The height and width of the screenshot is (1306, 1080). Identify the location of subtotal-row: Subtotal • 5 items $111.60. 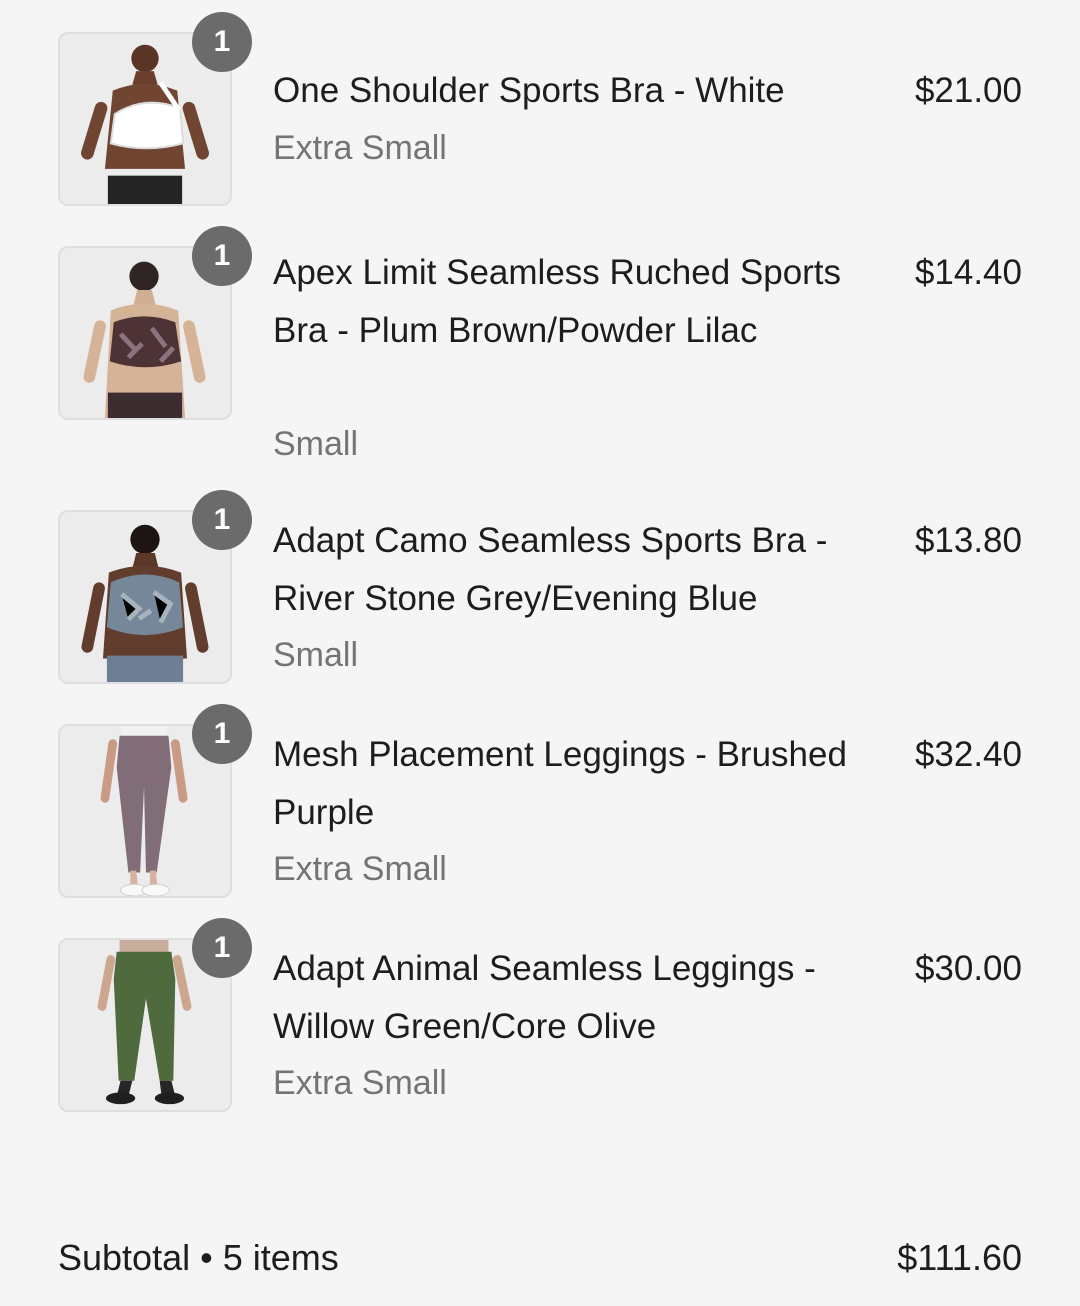
(540, 1260).